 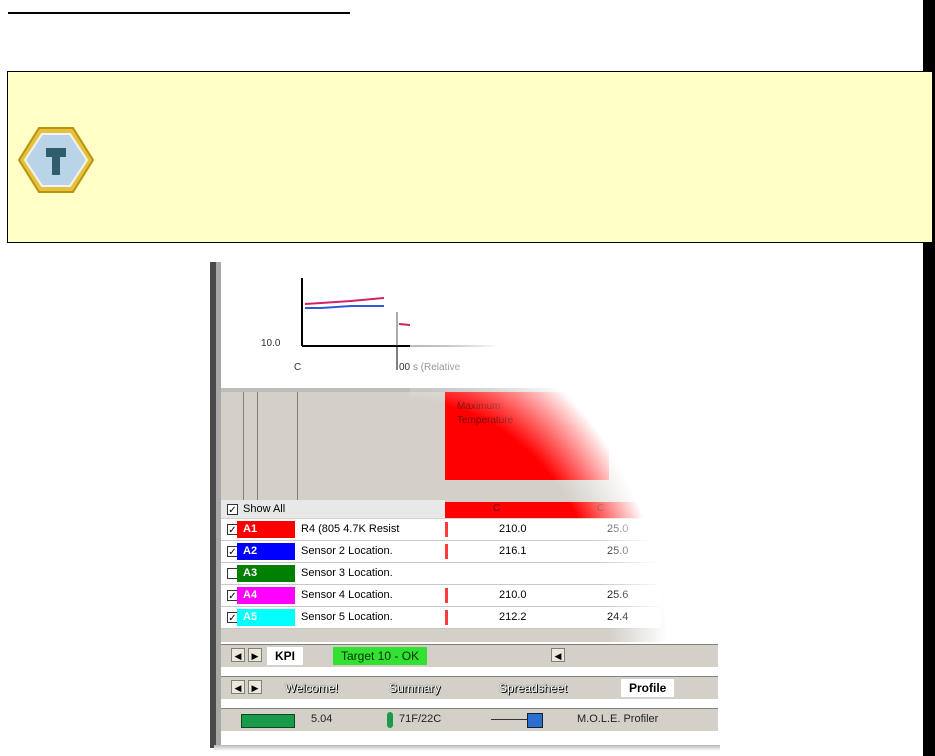 I want to click on screenshot-shadow, so click(x=467, y=748).